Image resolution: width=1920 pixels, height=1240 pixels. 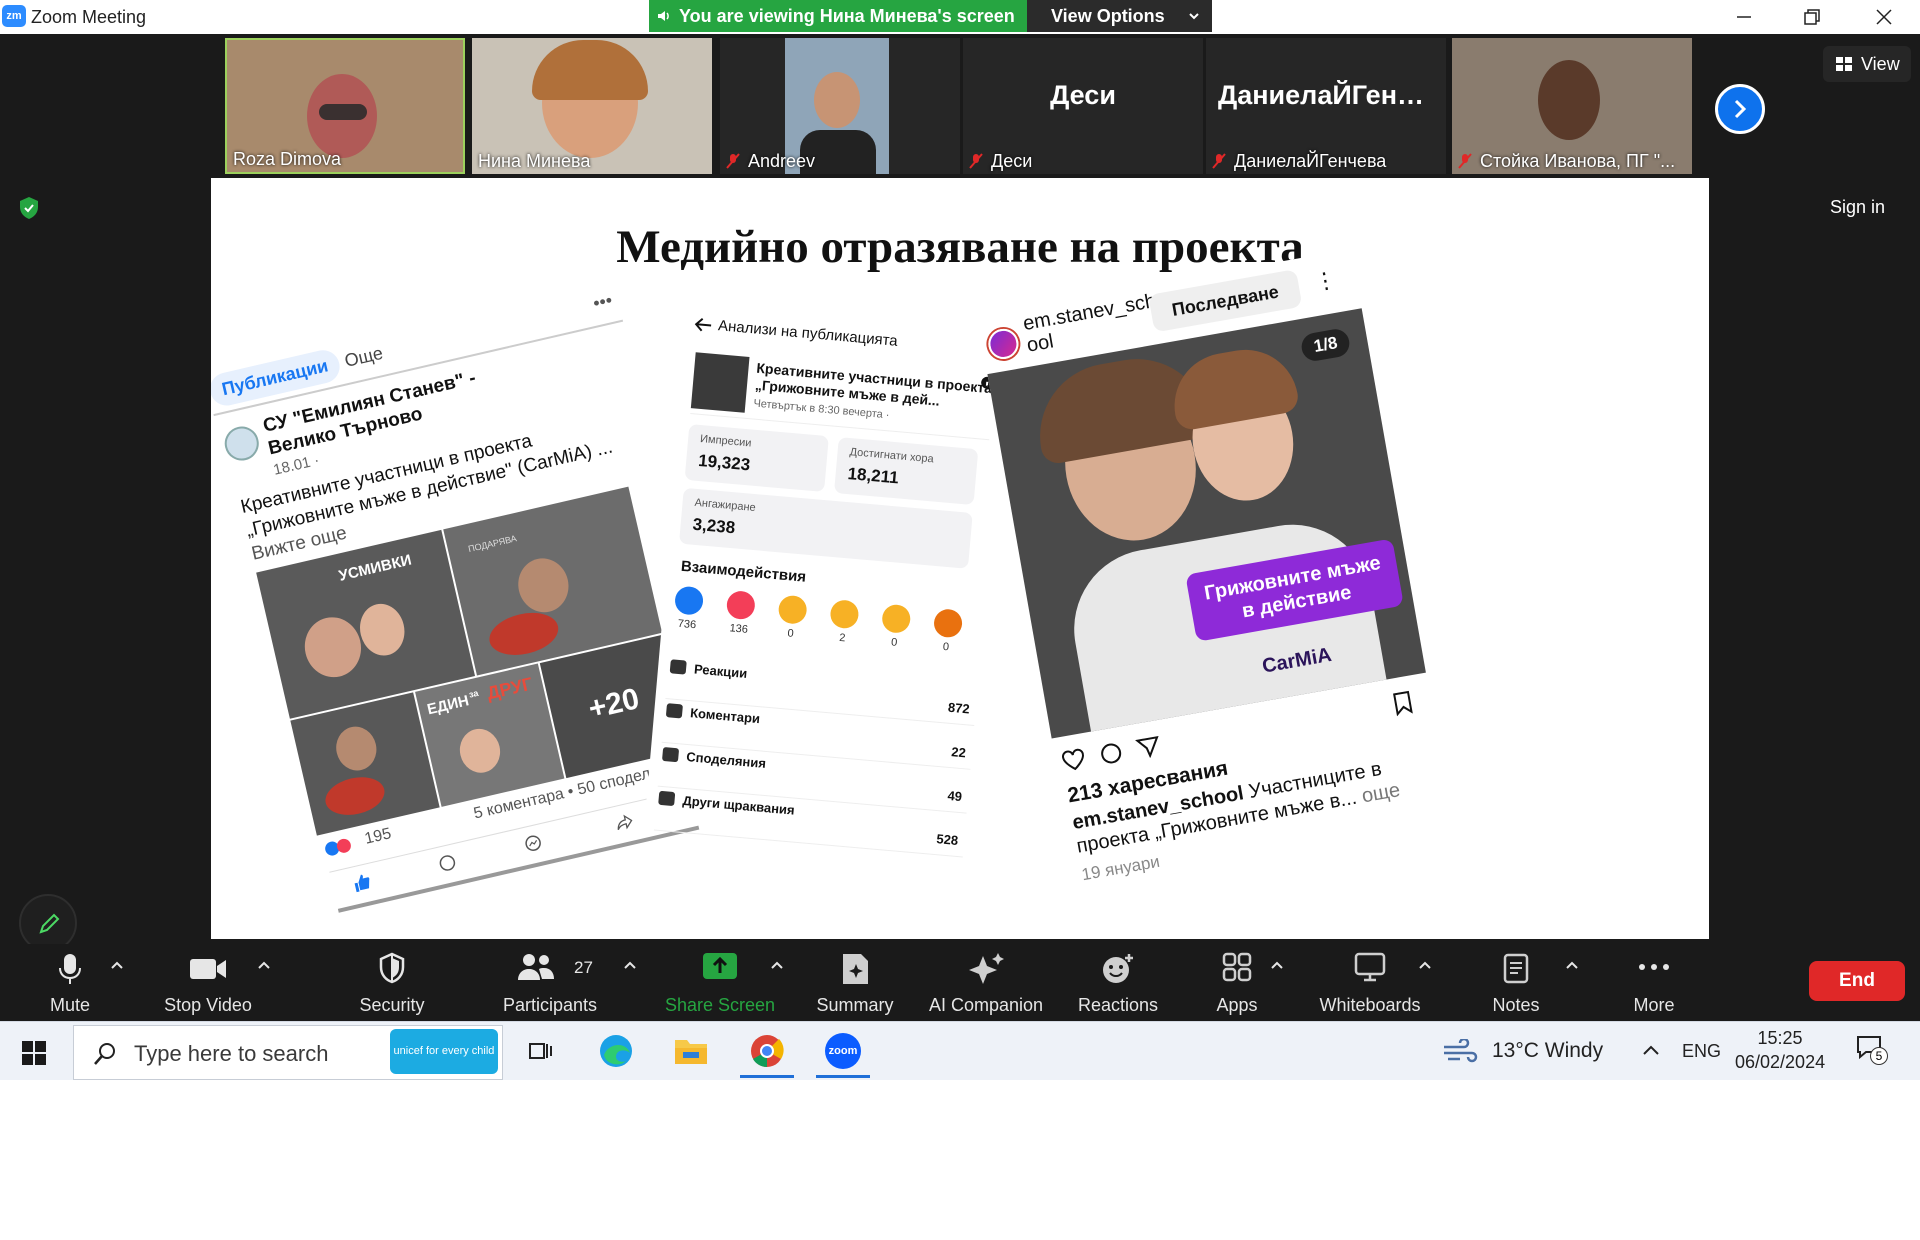 What do you see at coordinates (843, 1051) in the screenshot?
I see `zoom-app-button: zoom` at bounding box center [843, 1051].